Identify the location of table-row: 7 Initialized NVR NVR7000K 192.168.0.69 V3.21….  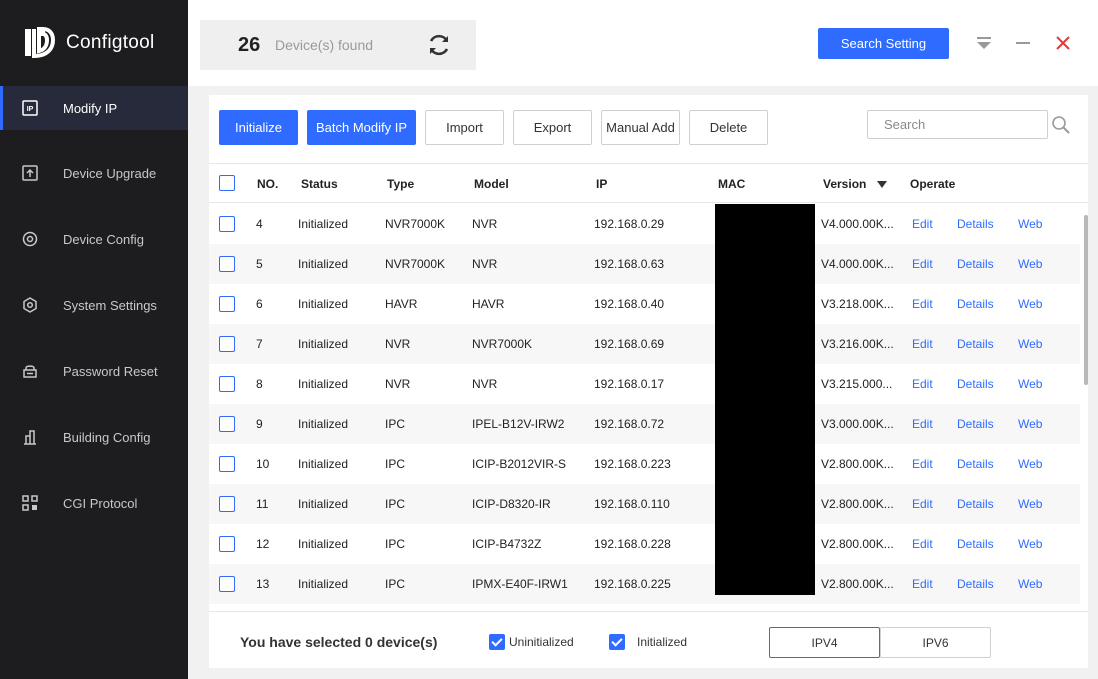
(644, 344).